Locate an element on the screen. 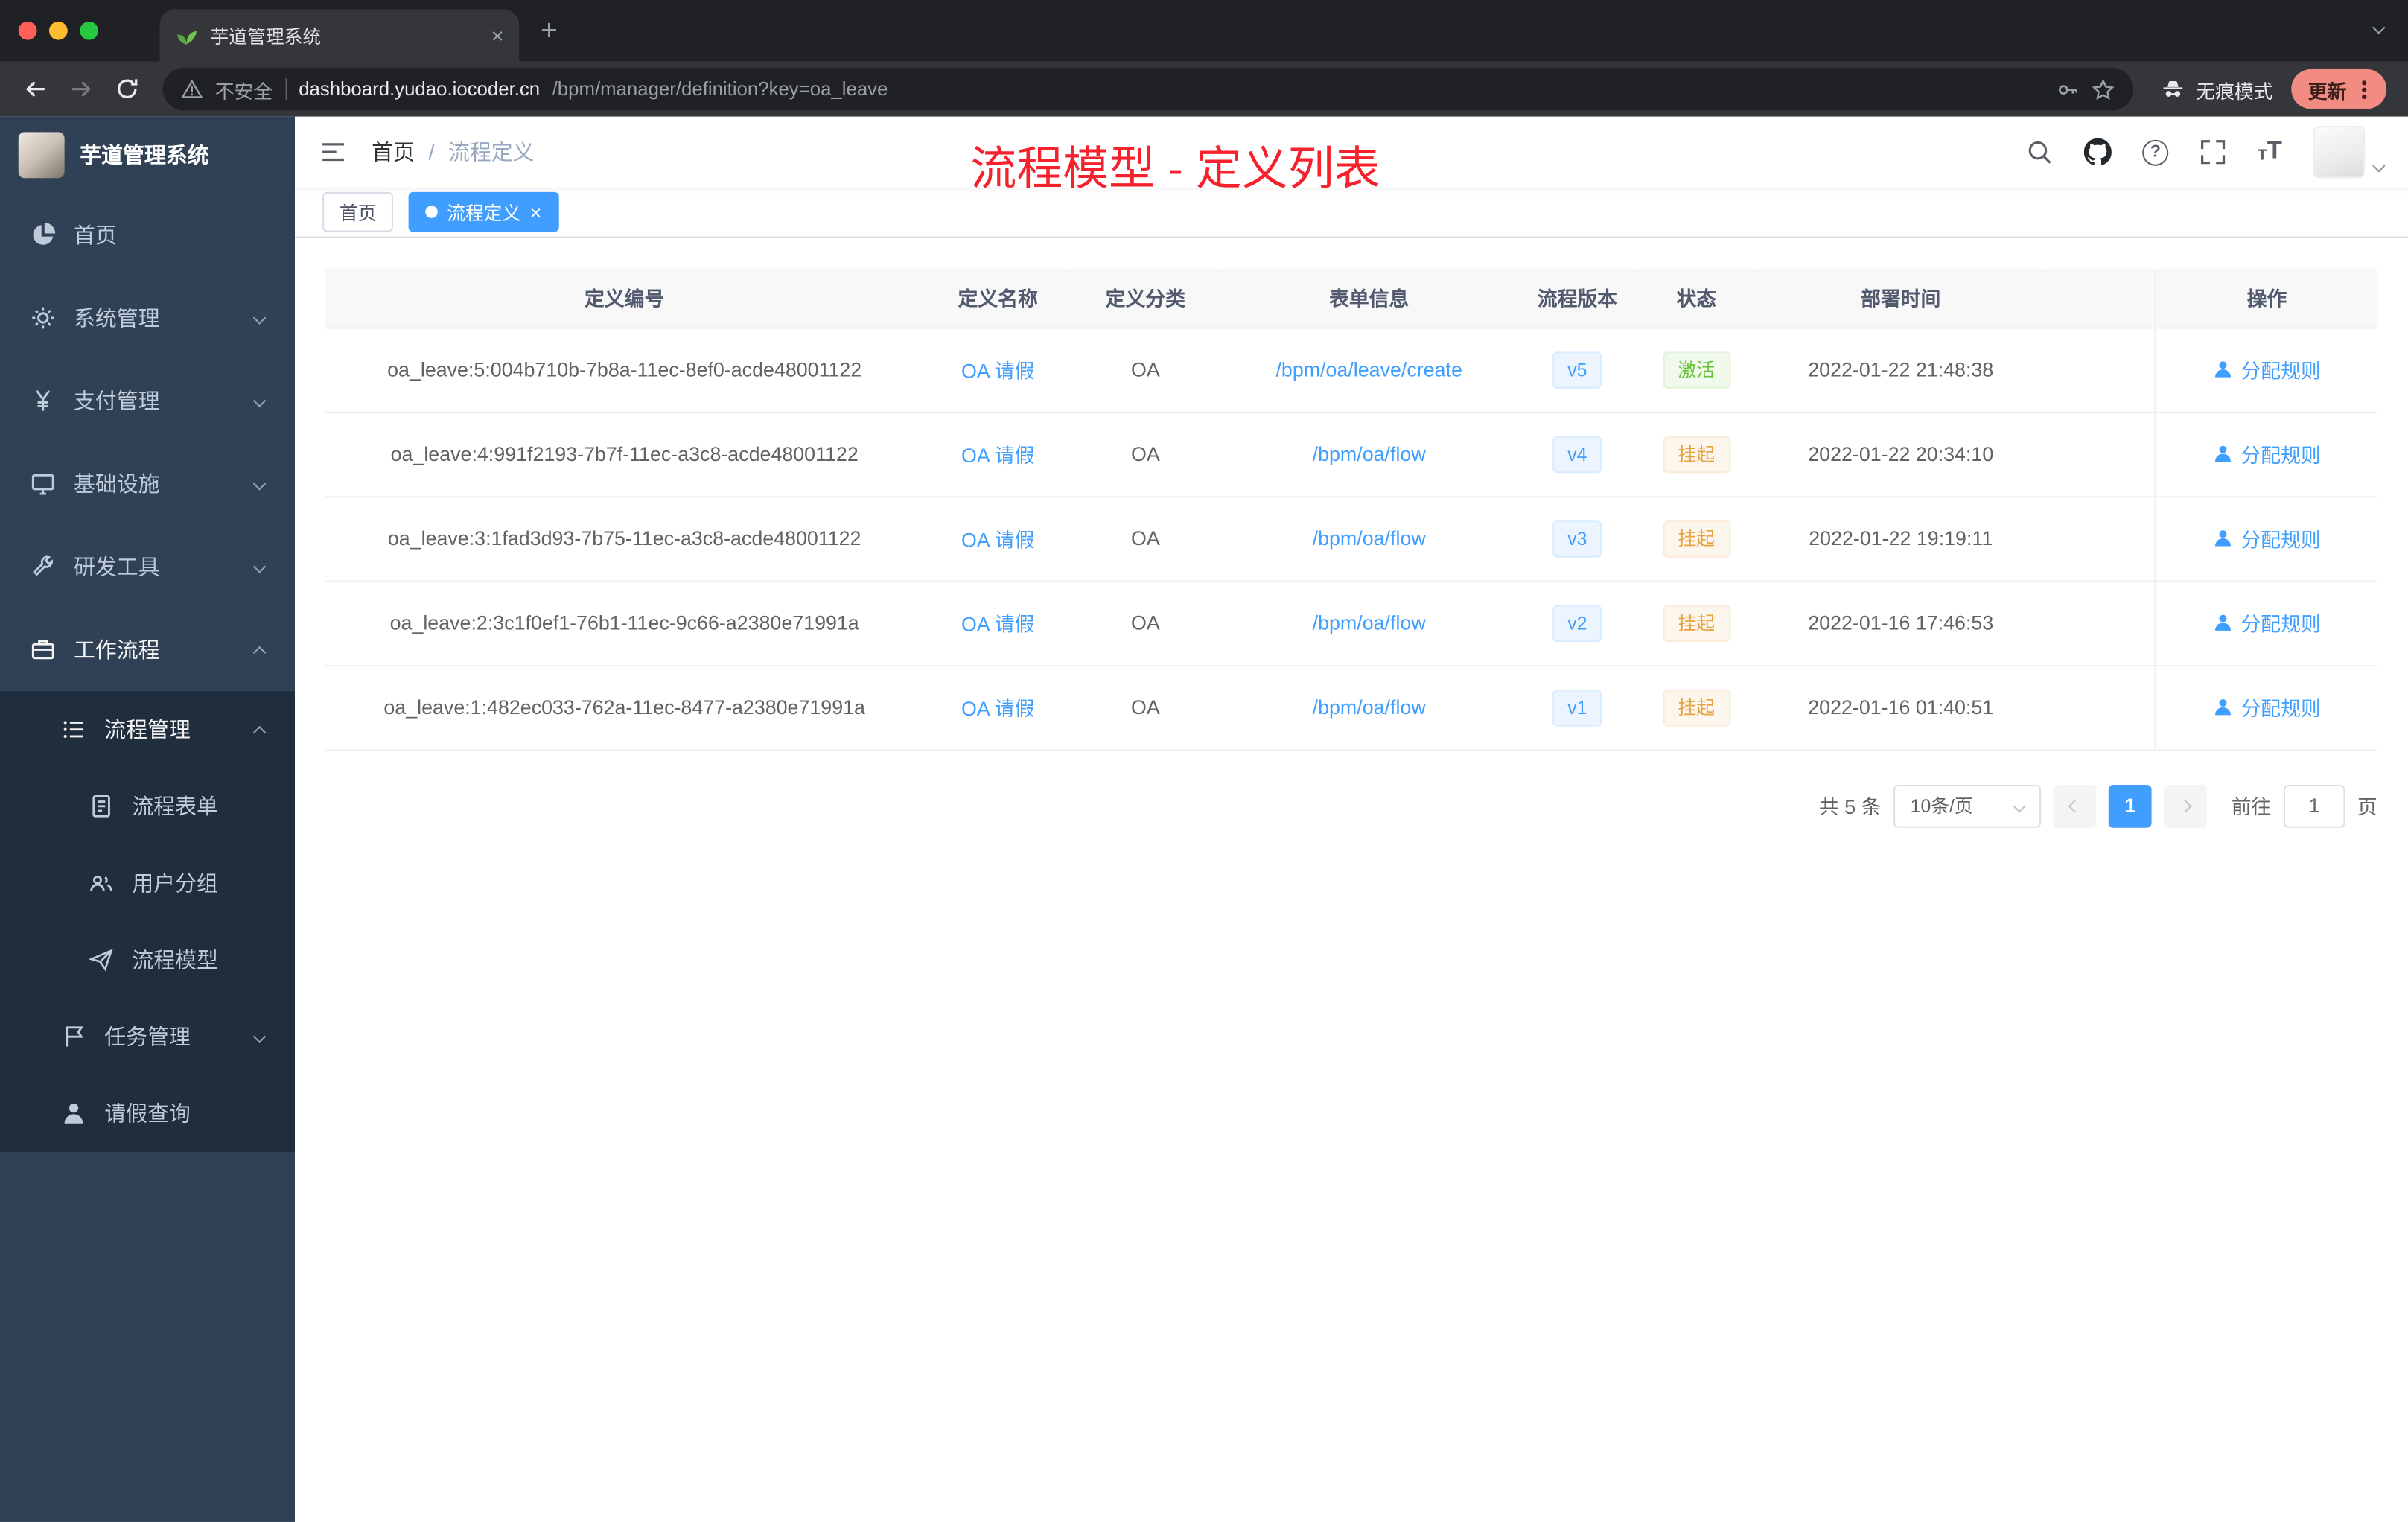 This screenshot has width=2408, height=1522. sidebar-item-process-model: 流程模型 is located at coordinates (147, 960).